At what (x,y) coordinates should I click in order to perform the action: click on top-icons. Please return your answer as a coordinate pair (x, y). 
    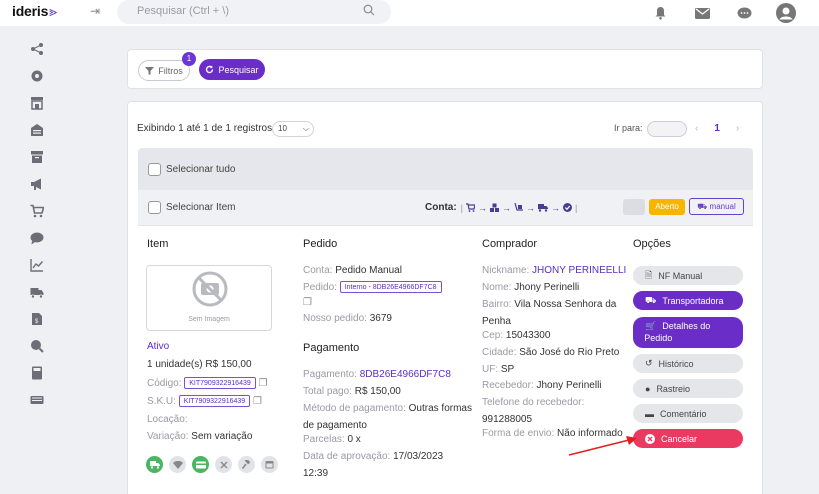
    Looking at the image, I should click on (723, 13).